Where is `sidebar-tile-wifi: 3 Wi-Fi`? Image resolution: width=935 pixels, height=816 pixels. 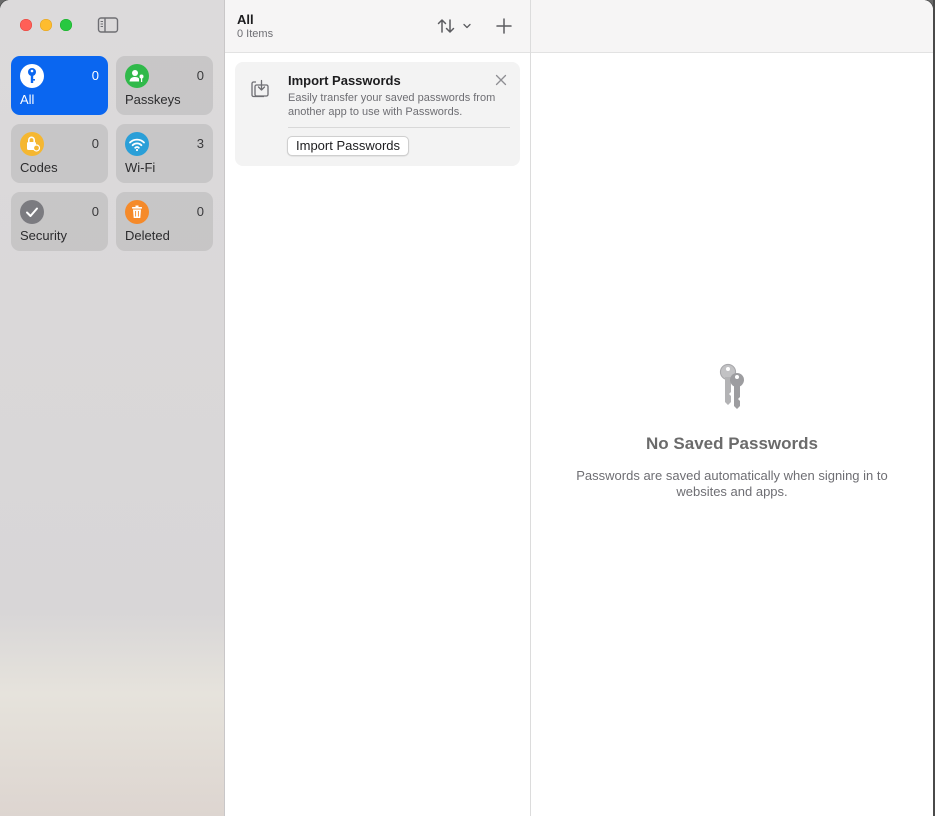
sidebar-tile-wifi: 3 Wi-Fi is located at coordinates (164, 153).